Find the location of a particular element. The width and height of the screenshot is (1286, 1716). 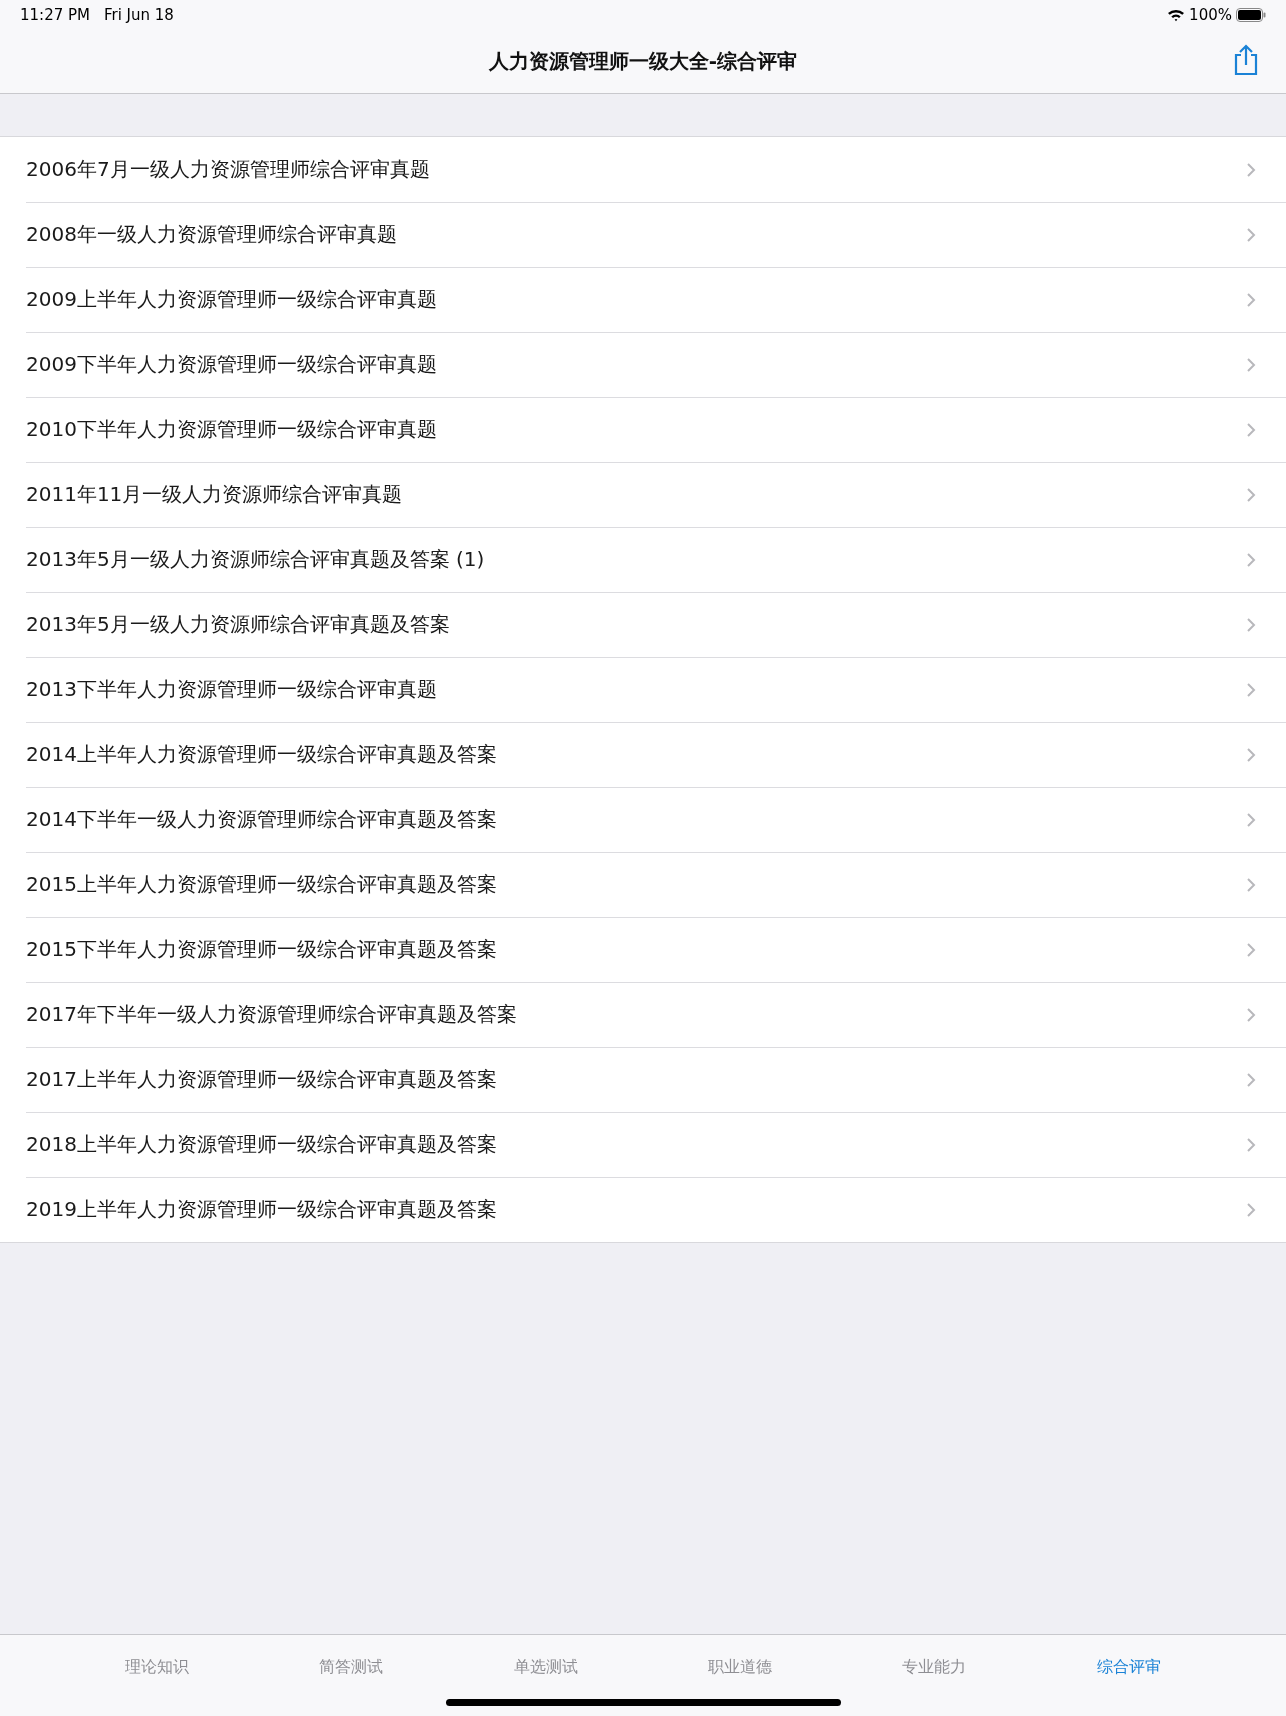

status-time: 11:27 PM is located at coordinates (55, 15).